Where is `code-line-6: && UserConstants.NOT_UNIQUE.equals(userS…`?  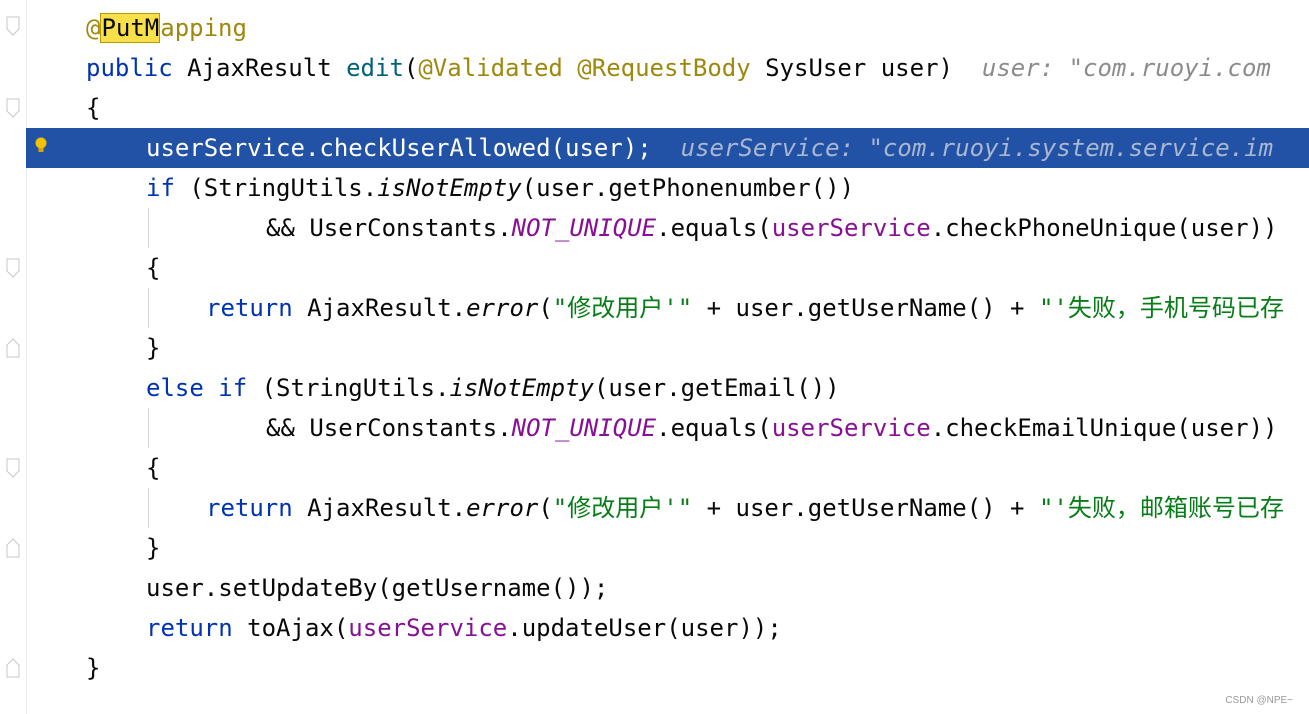
code-line-6: && UserConstants.NOT_UNIQUE.equals(userS… is located at coordinates (771, 228).